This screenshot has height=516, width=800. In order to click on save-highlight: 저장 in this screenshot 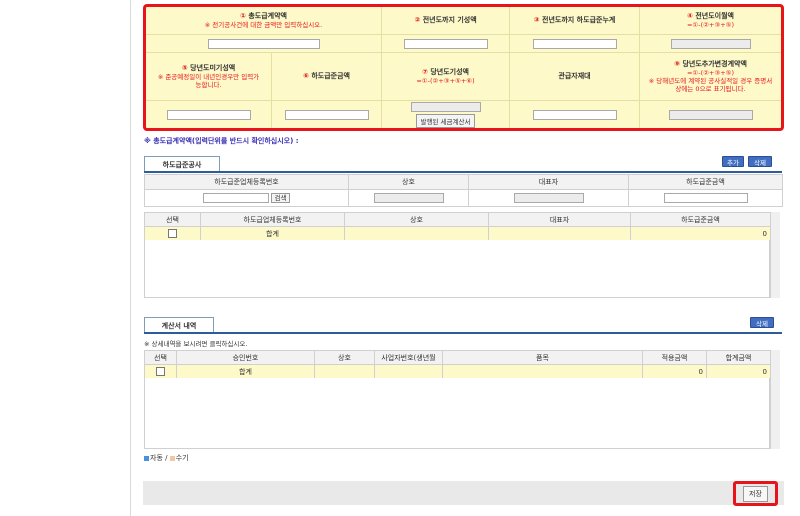, I will do `click(755, 493)`.